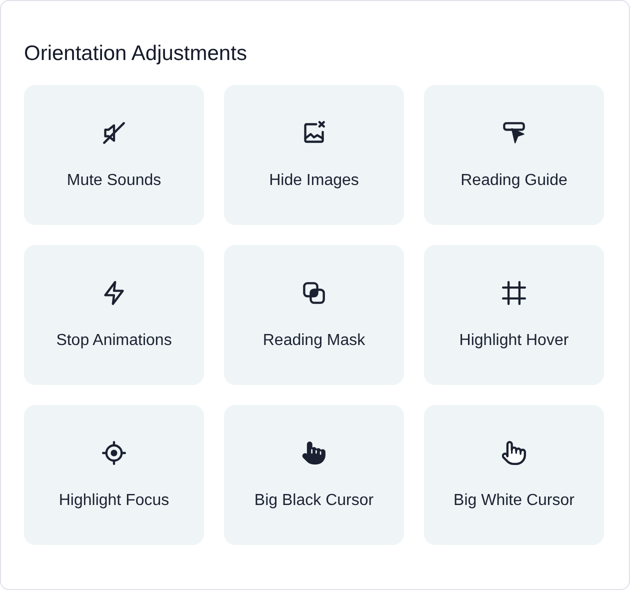  Describe the element at coordinates (136, 54) in the screenshot. I see `section-title: Orientation Adjustments` at that location.